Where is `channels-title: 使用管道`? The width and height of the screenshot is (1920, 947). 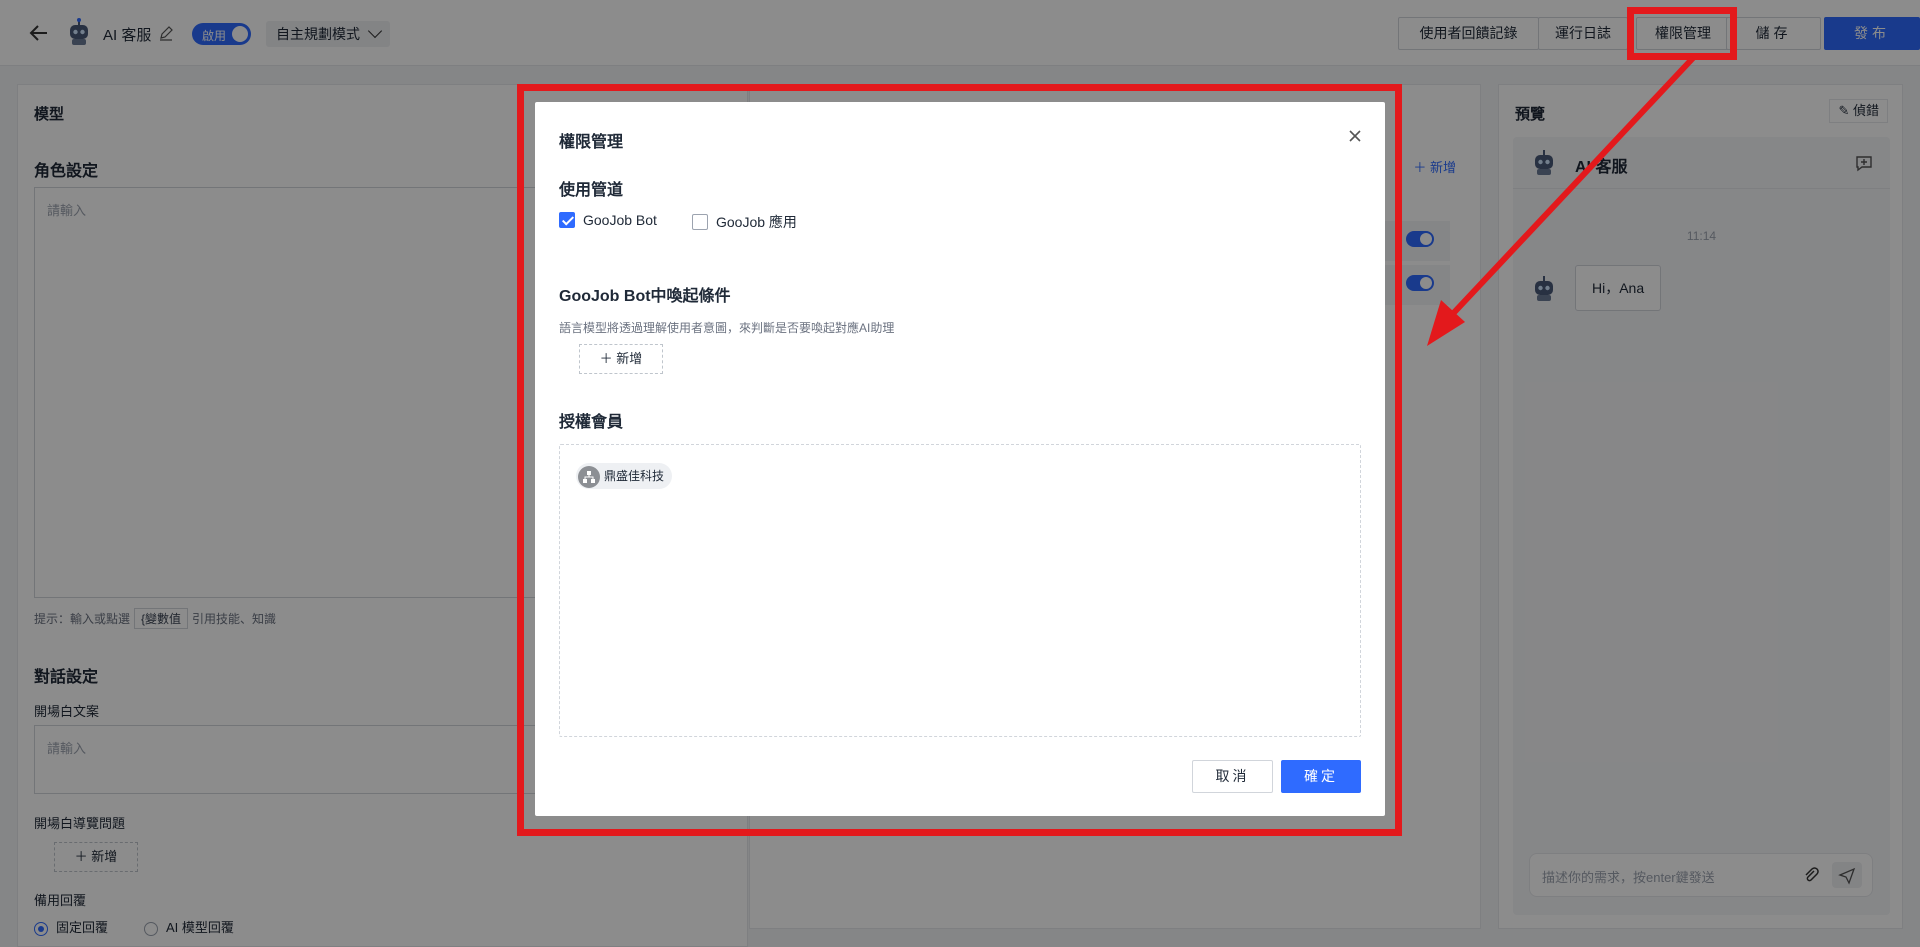
channels-title: 使用管道 is located at coordinates (591, 190).